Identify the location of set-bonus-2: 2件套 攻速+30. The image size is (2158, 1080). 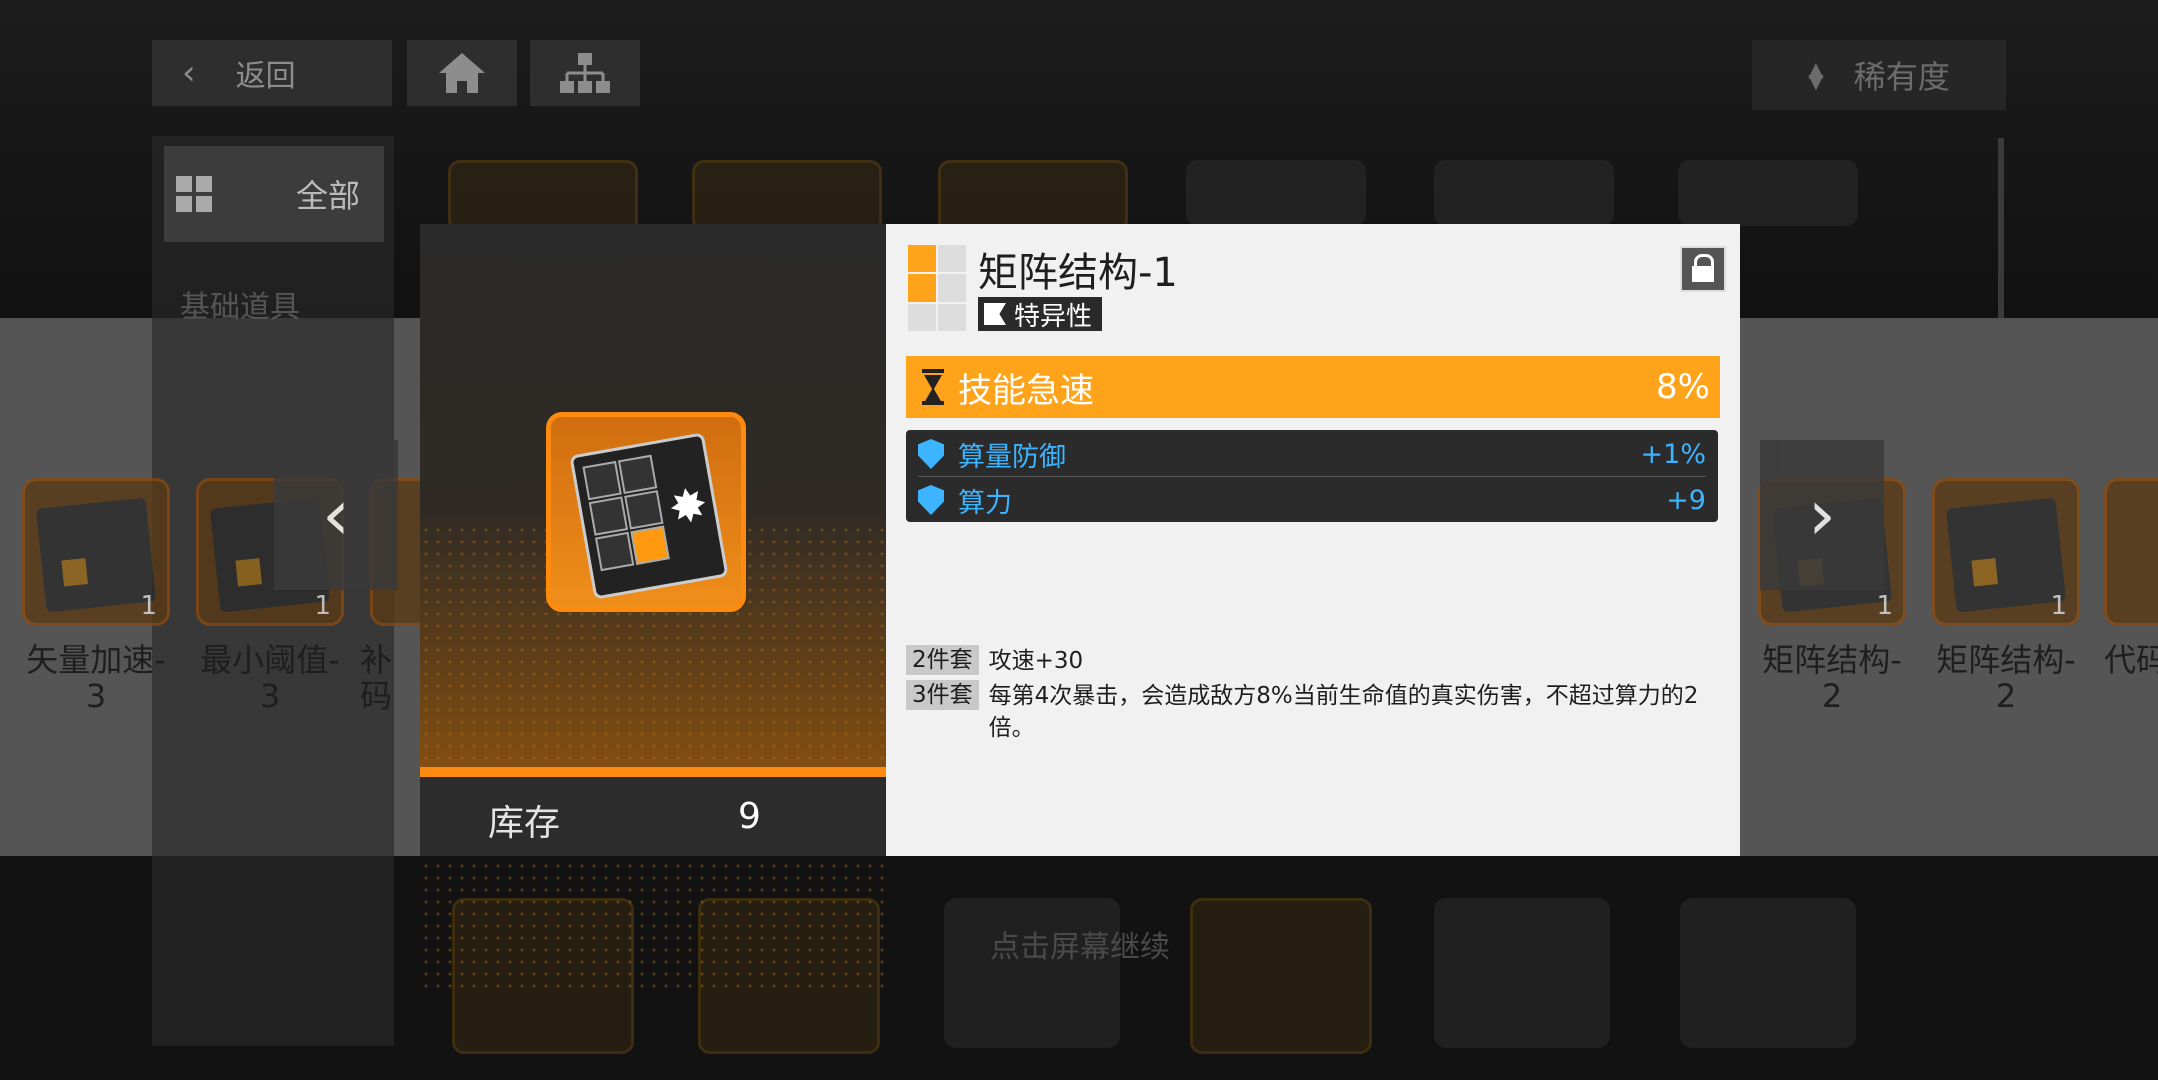
(1312, 661).